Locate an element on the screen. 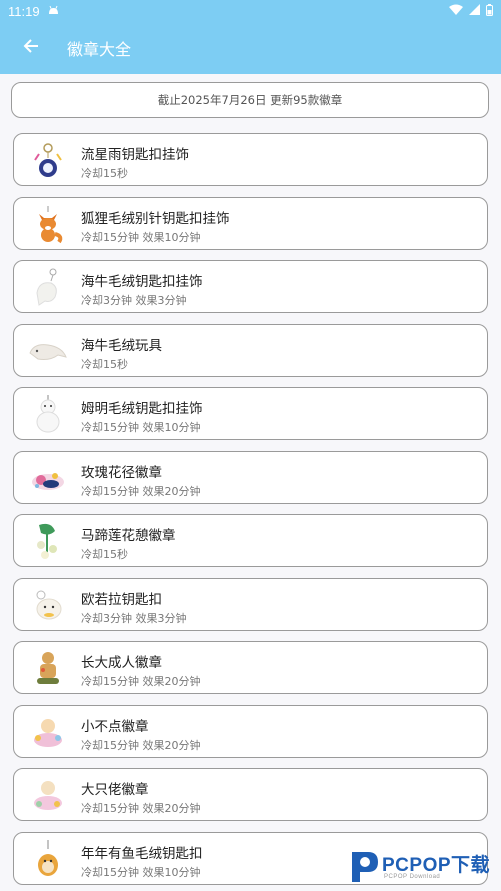 The height and width of the screenshot is (891, 501). item-name: 海牛毛绒玩具 is located at coordinates (121, 345).